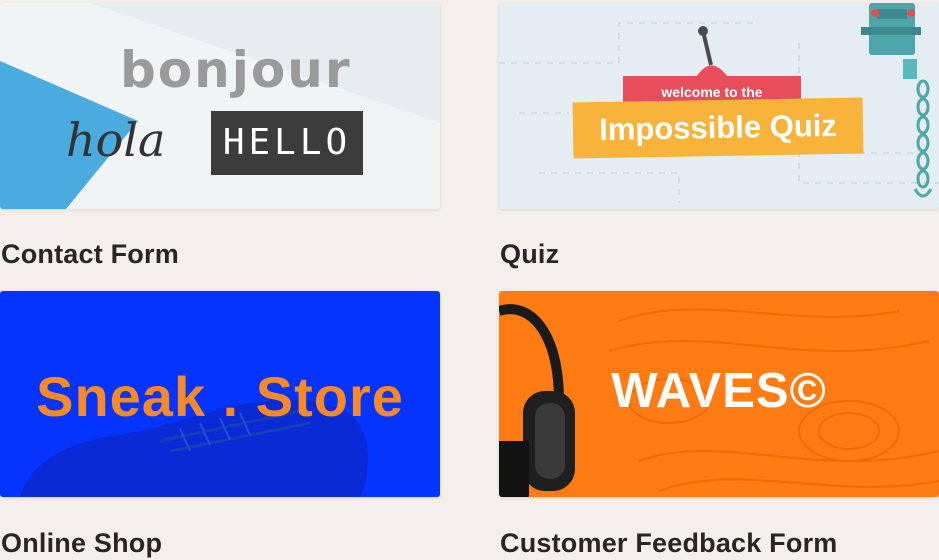  What do you see at coordinates (923, 138) in the screenshot?
I see `chain-icon` at bounding box center [923, 138].